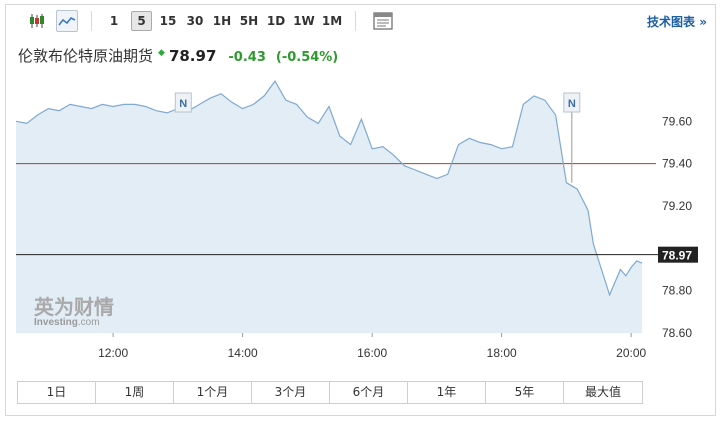 Image resolution: width=722 pixels, height=421 pixels. What do you see at coordinates (57, 392) in the screenshot?
I see `range-button-0: 1日` at bounding box center [57, 392].